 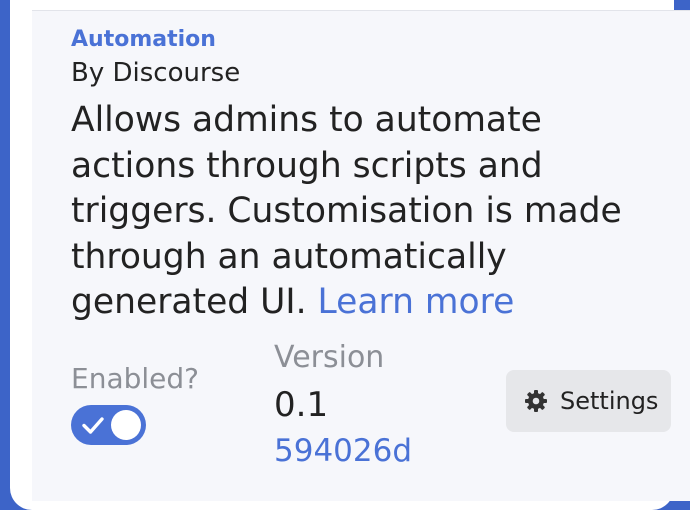 I want to click on version-label: Version, so click(x=329, y=357).